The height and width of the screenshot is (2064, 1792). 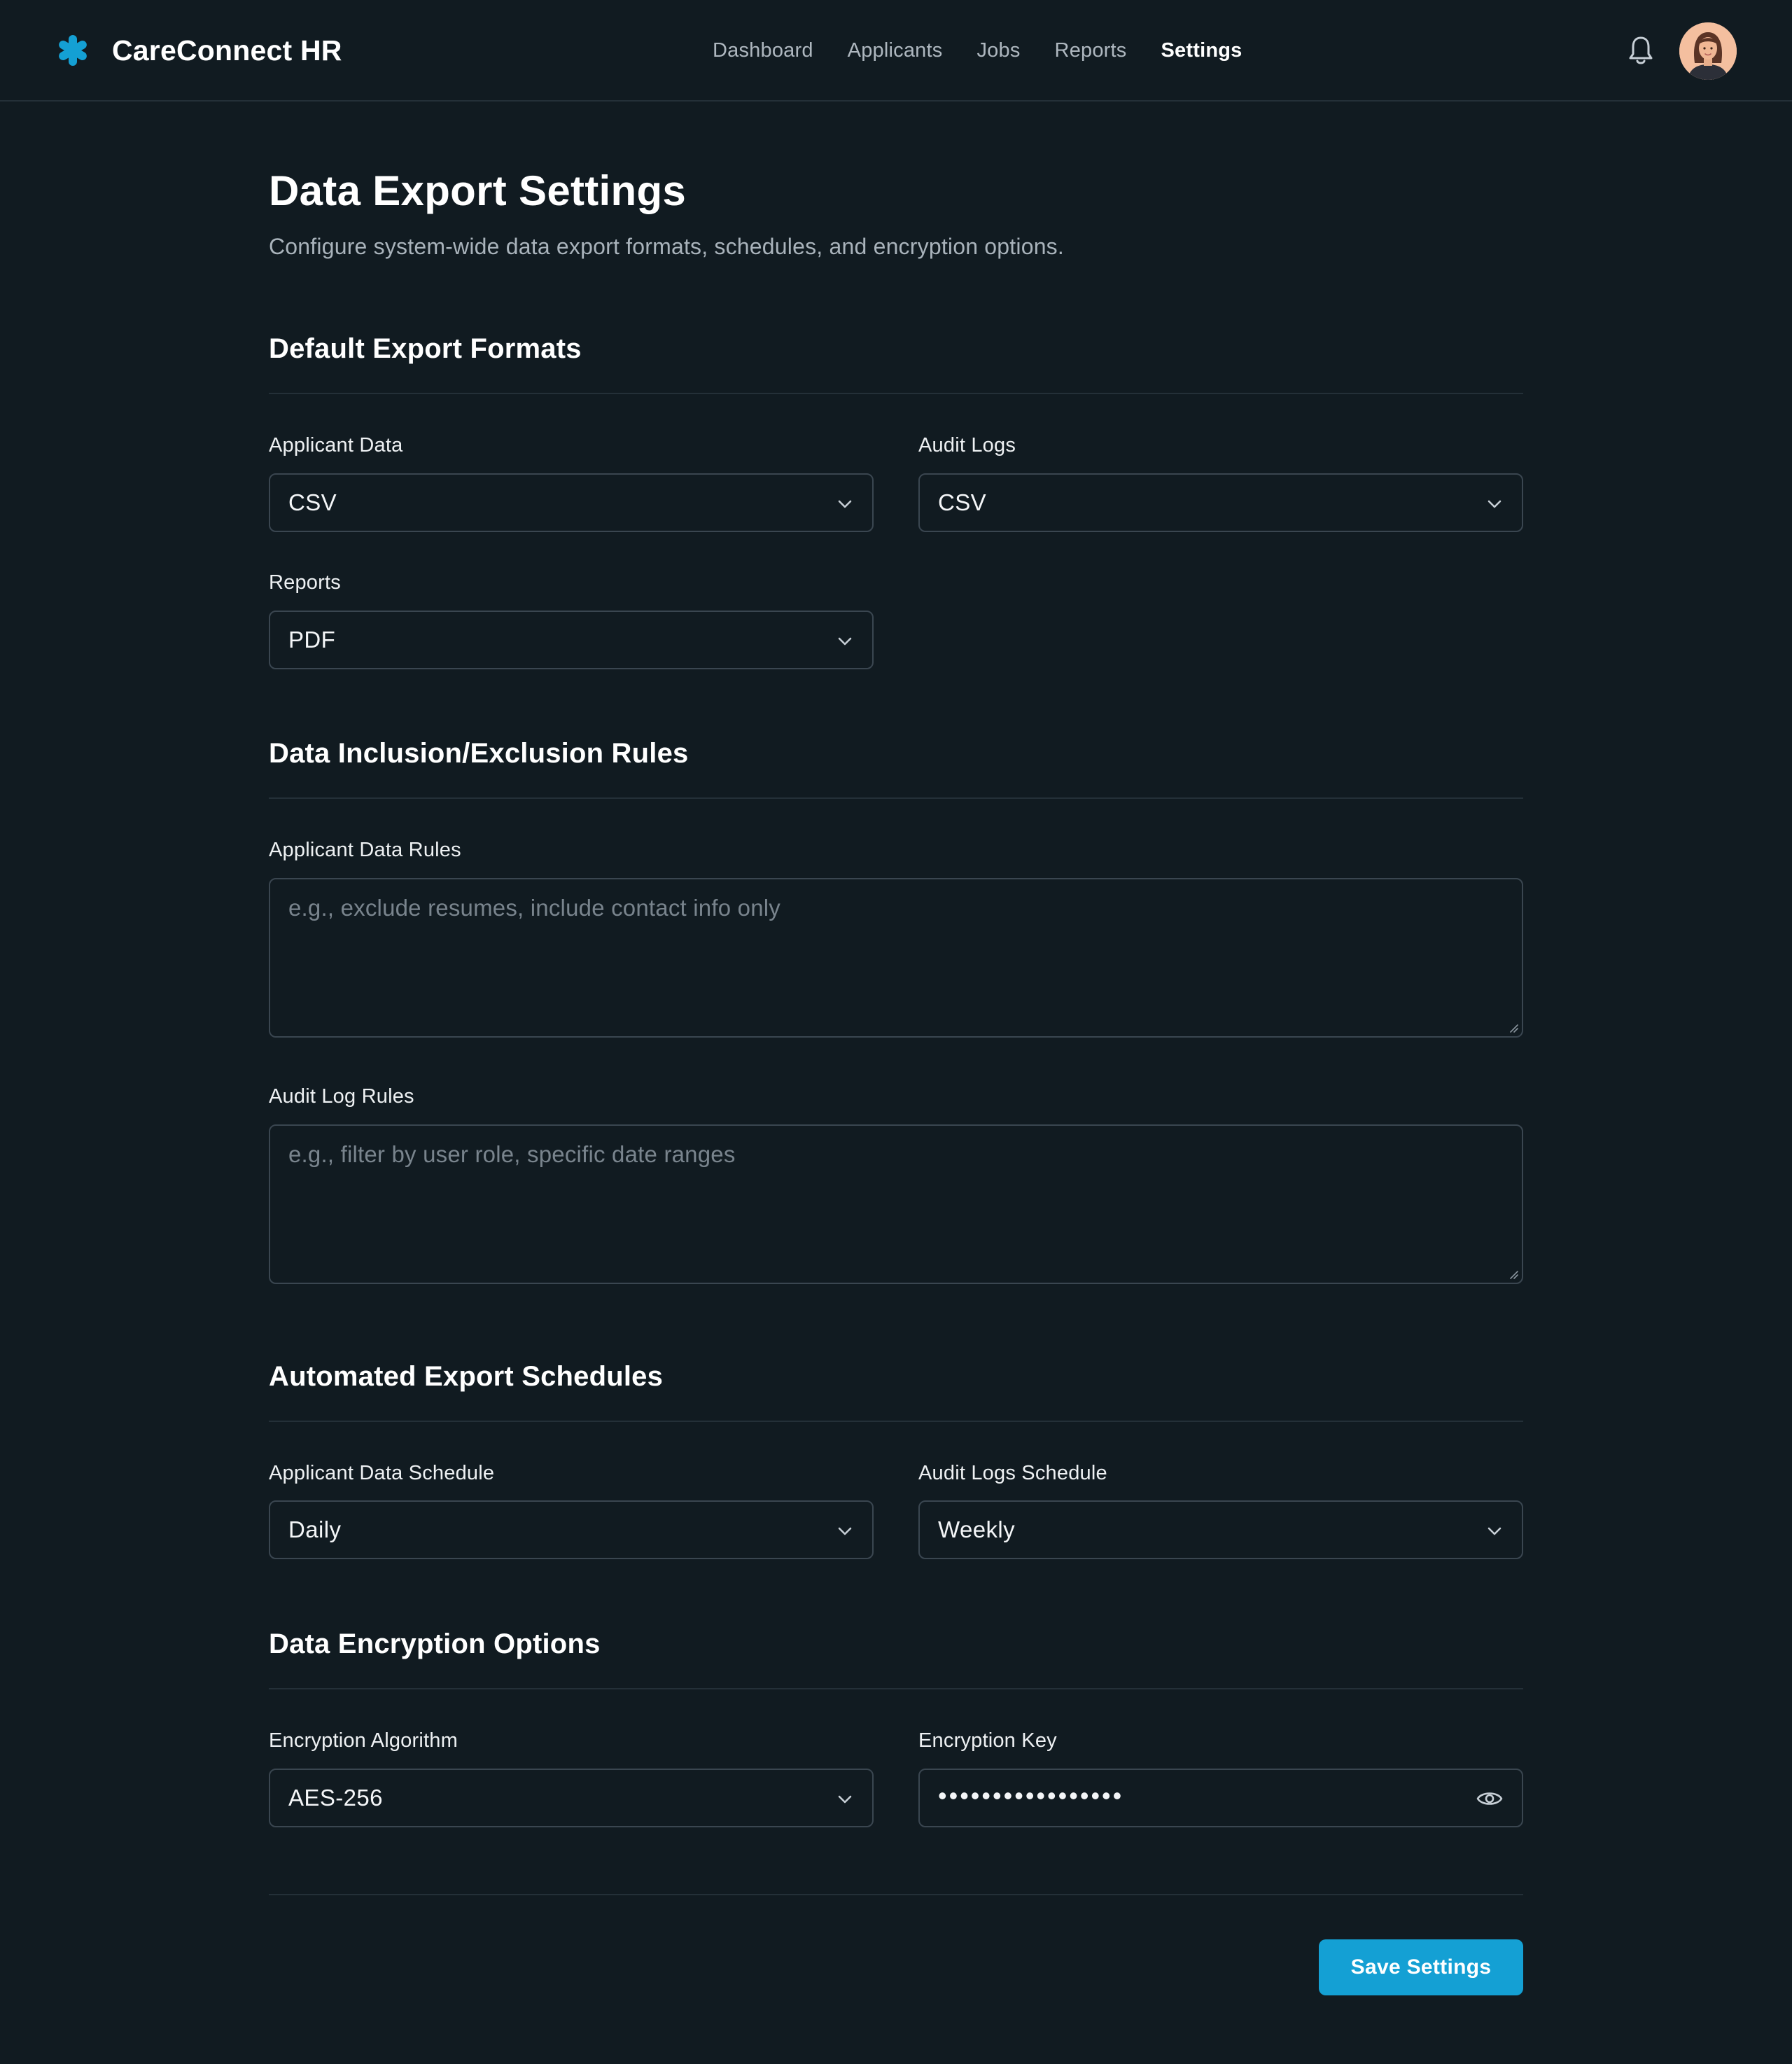 What do you see at coordinates (1490, 1799) in the screenshot?
I see `eye-icon` at bounding box center [1490, 1799].